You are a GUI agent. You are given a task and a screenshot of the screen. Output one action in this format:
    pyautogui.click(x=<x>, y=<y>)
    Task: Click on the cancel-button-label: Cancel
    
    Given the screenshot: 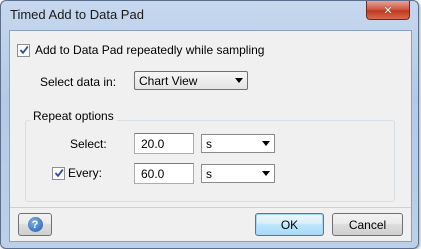 What is the action you would take?
    pyautogui.click(x=367, y=224)
    